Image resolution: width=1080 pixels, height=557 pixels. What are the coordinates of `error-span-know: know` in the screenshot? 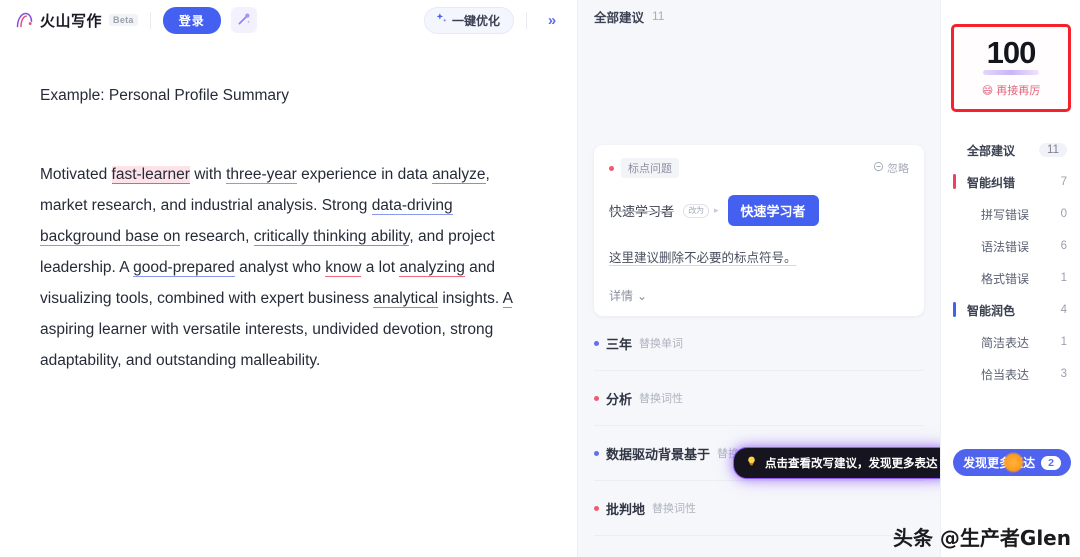 It's located at (343, 268).